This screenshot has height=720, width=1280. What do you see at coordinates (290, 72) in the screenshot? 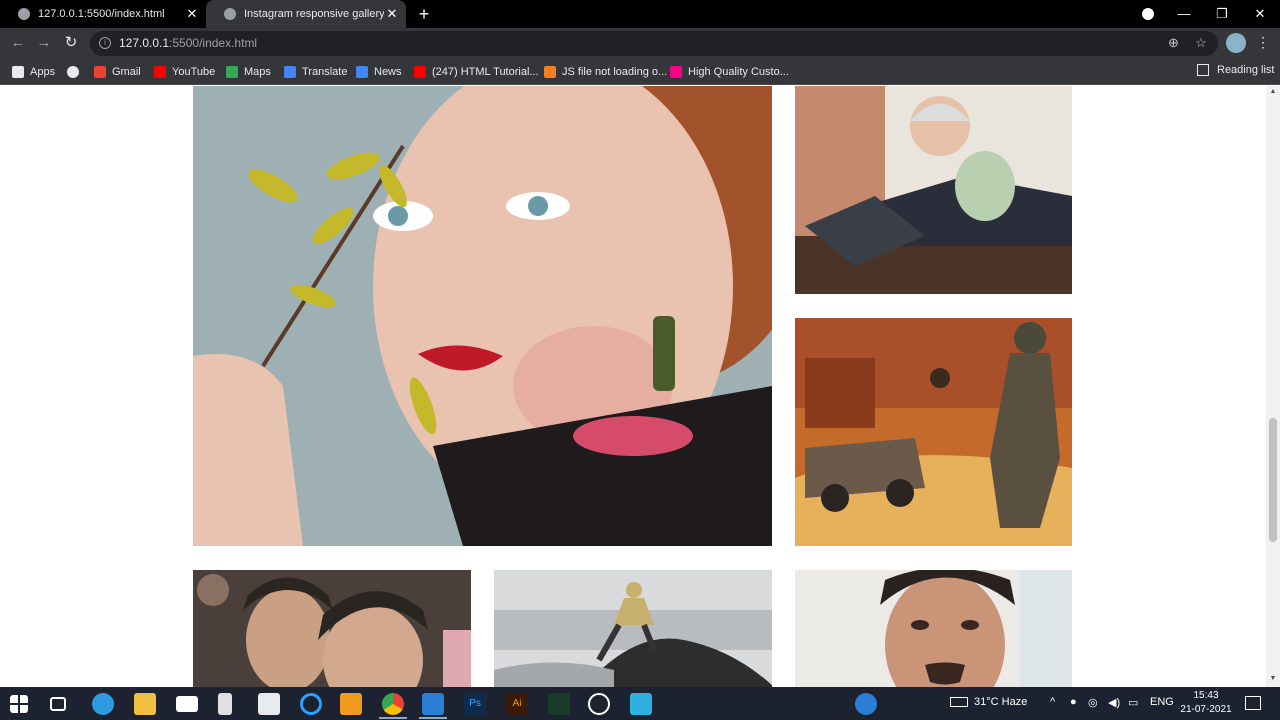
I see `translate-icon` at bounding box center [290, 72].